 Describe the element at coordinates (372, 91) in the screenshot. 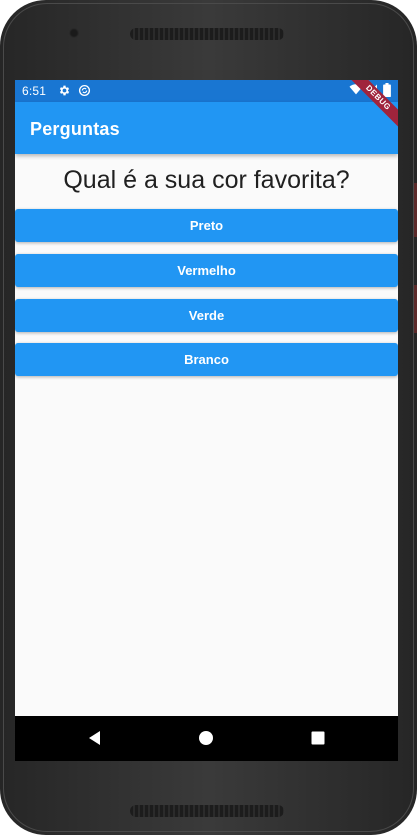

I see `signal-icon` at that location.